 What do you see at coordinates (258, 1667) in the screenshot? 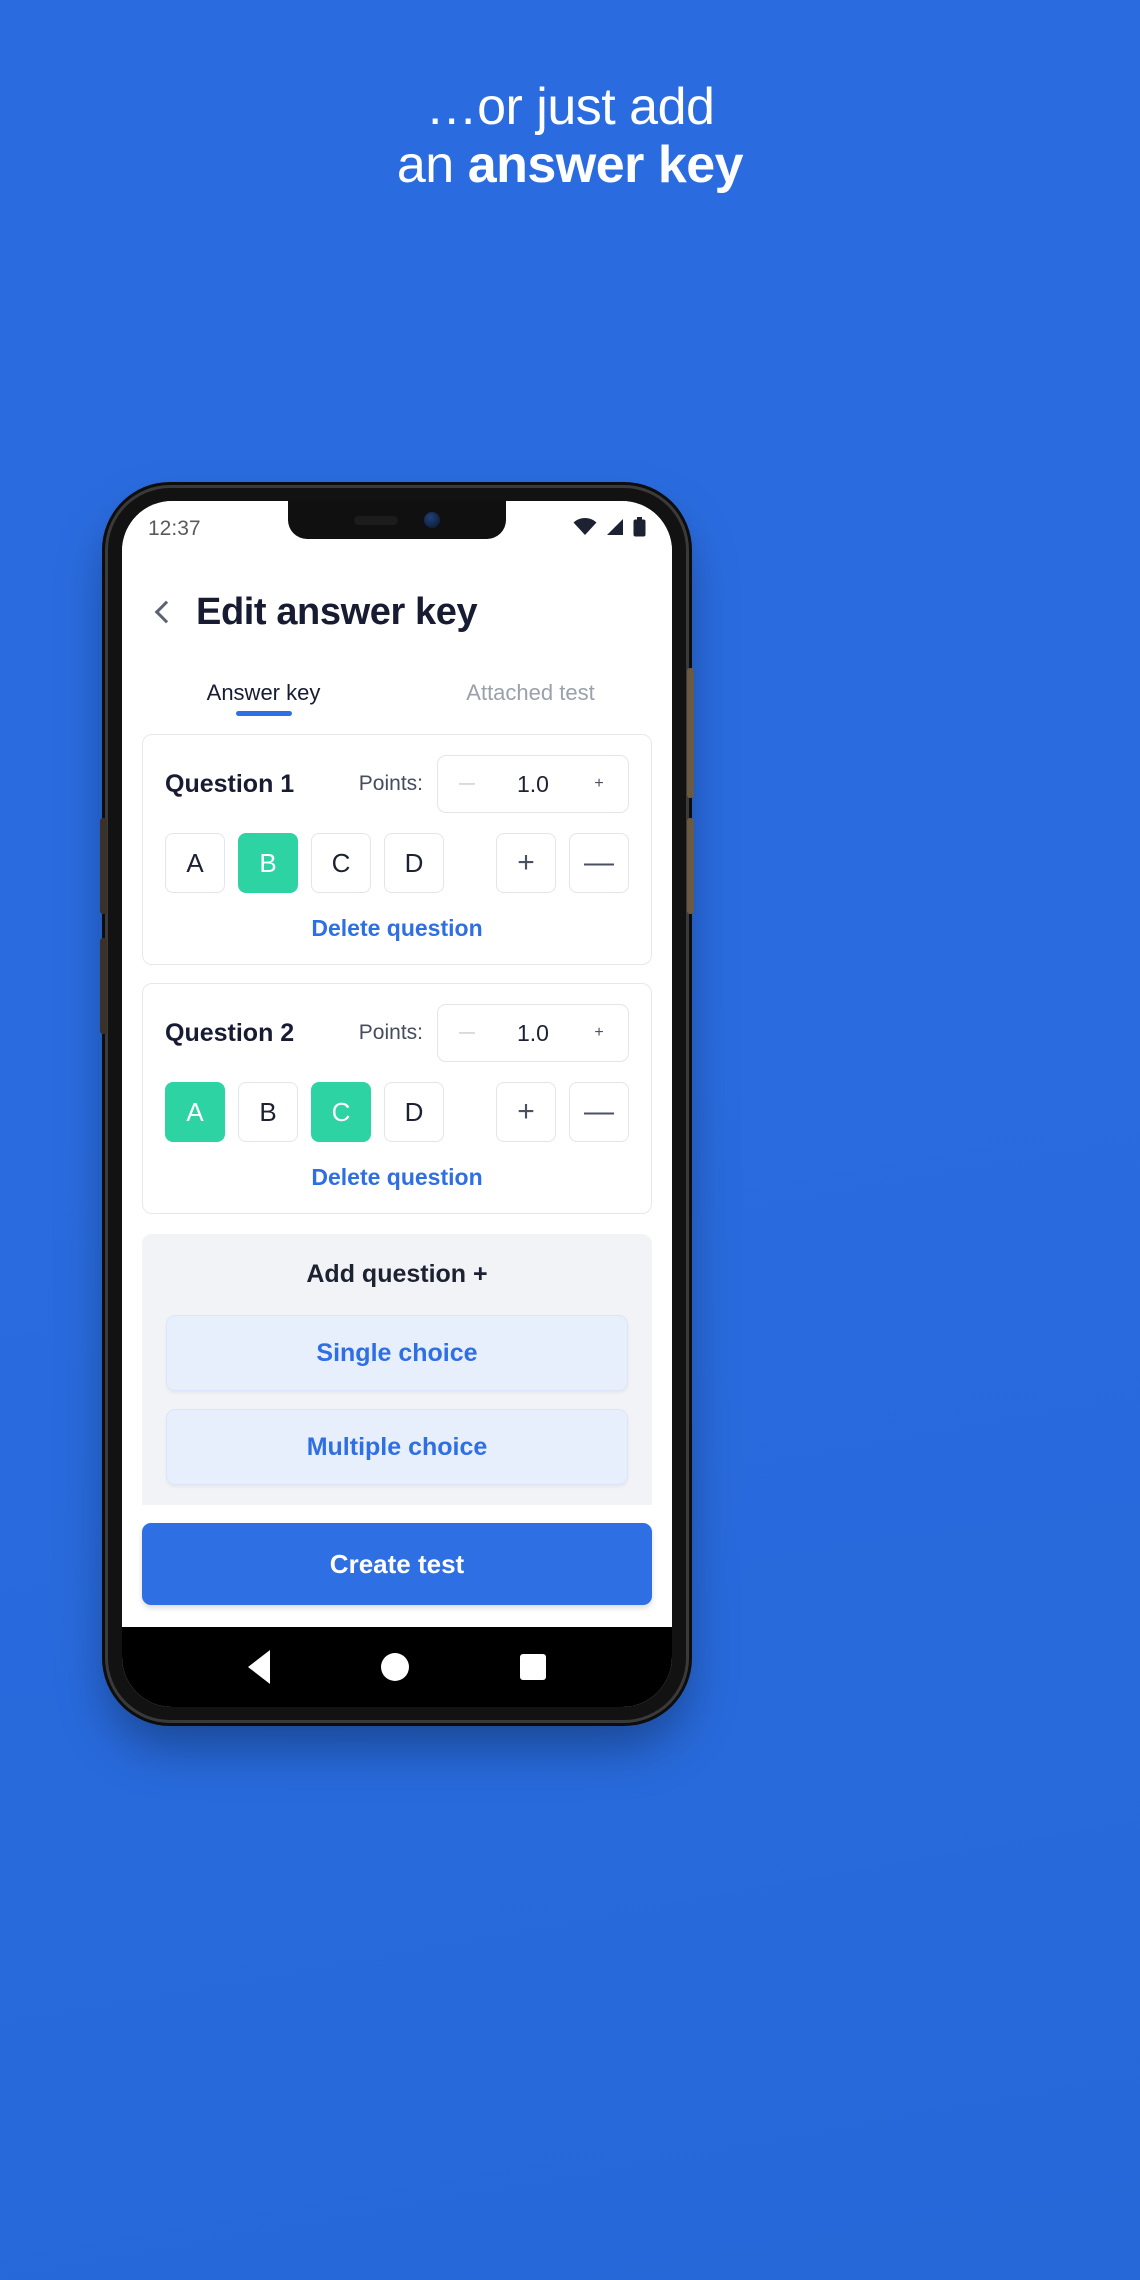
I see `nav-back-icon` at bounding box center [258, 1667].